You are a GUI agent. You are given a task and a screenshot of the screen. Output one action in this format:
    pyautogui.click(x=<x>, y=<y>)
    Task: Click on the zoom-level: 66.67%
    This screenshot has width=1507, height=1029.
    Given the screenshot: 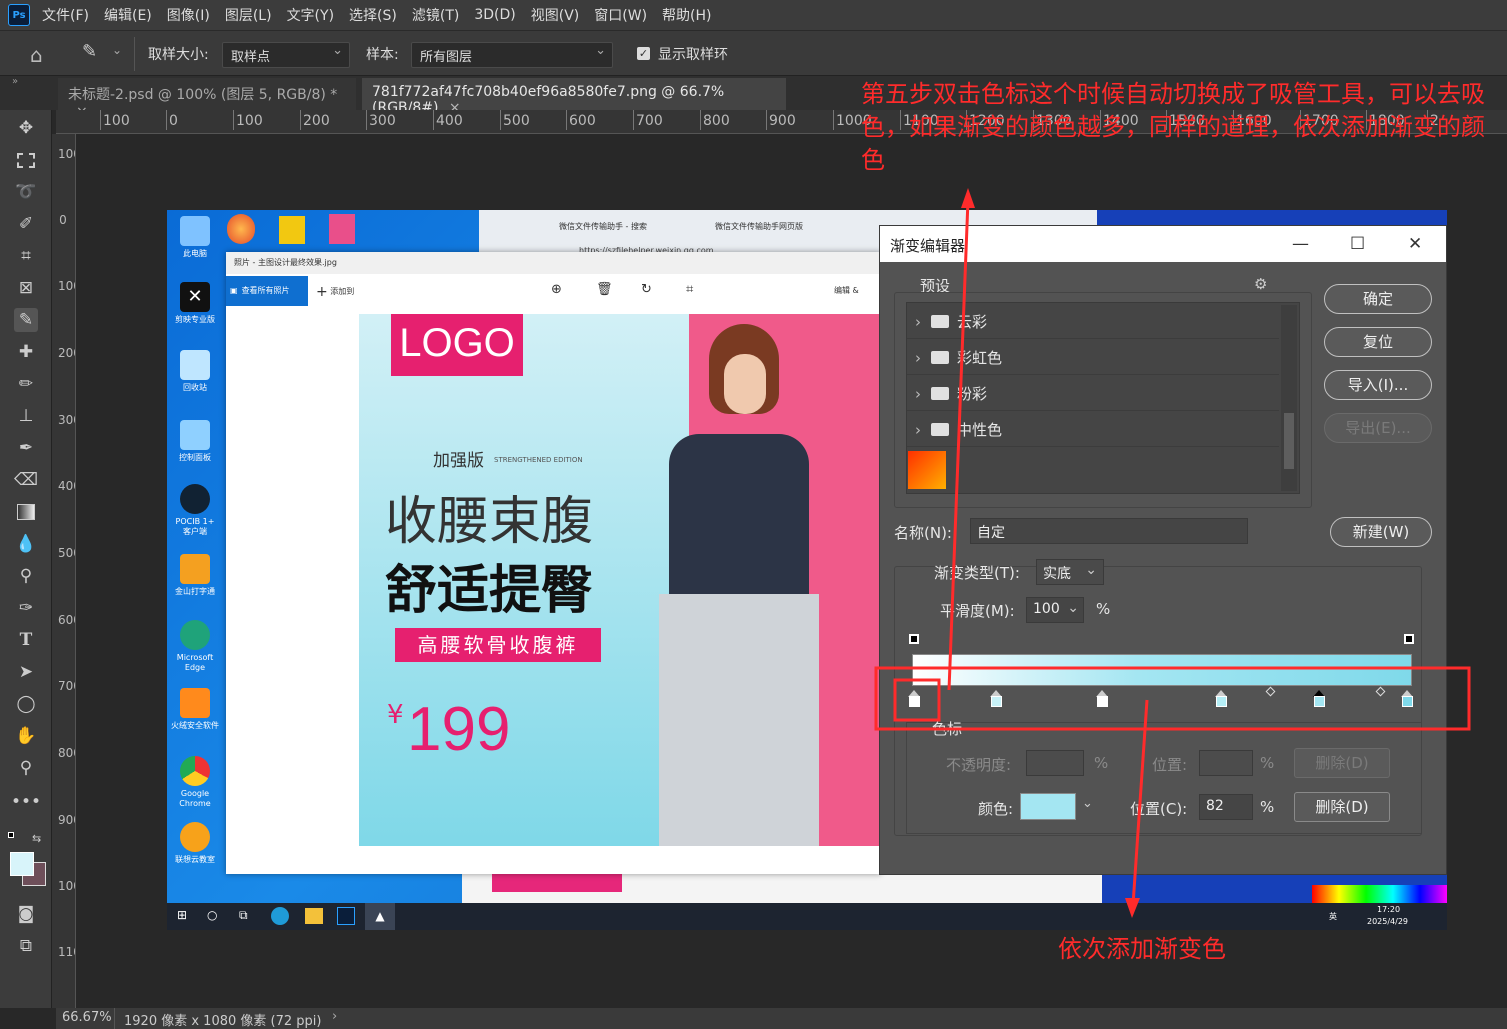 What is the action you would take?
    pyautogui.click(x=87, y=1017)
    